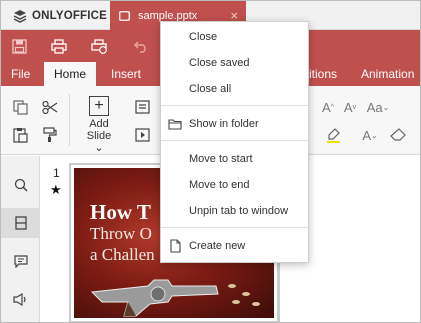  What do you see at coordinates (20, 239) in the screenshot?
I see `left-sidebar` at bounding box center [20, 239].